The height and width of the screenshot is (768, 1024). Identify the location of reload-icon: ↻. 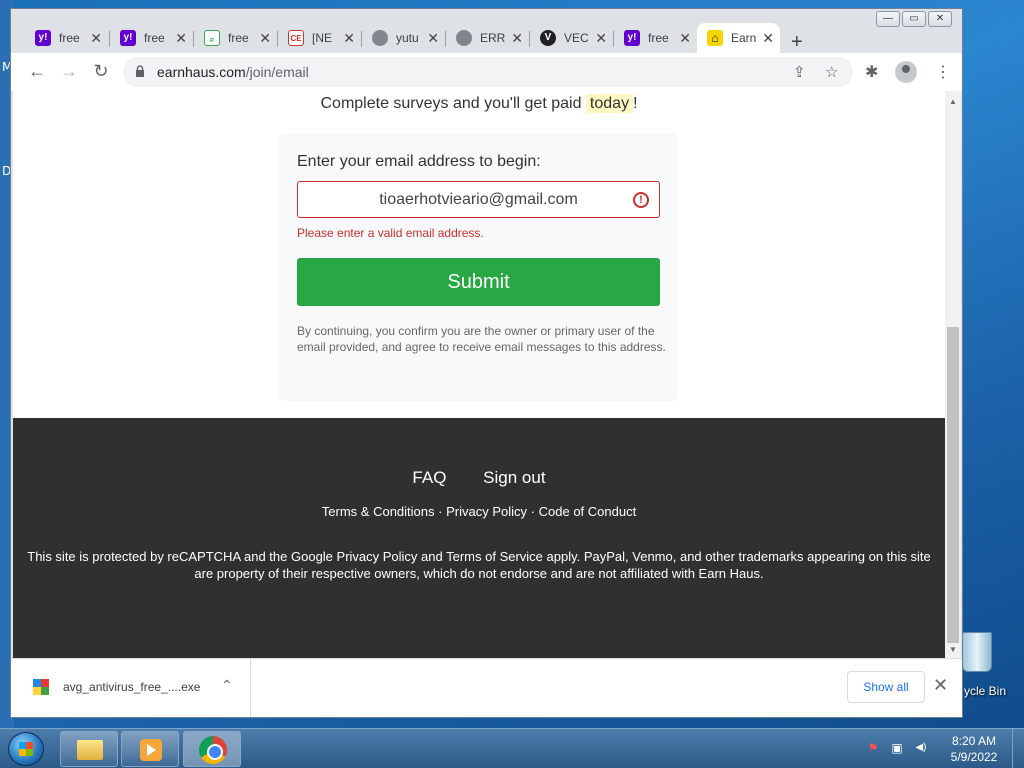
(101, 71).